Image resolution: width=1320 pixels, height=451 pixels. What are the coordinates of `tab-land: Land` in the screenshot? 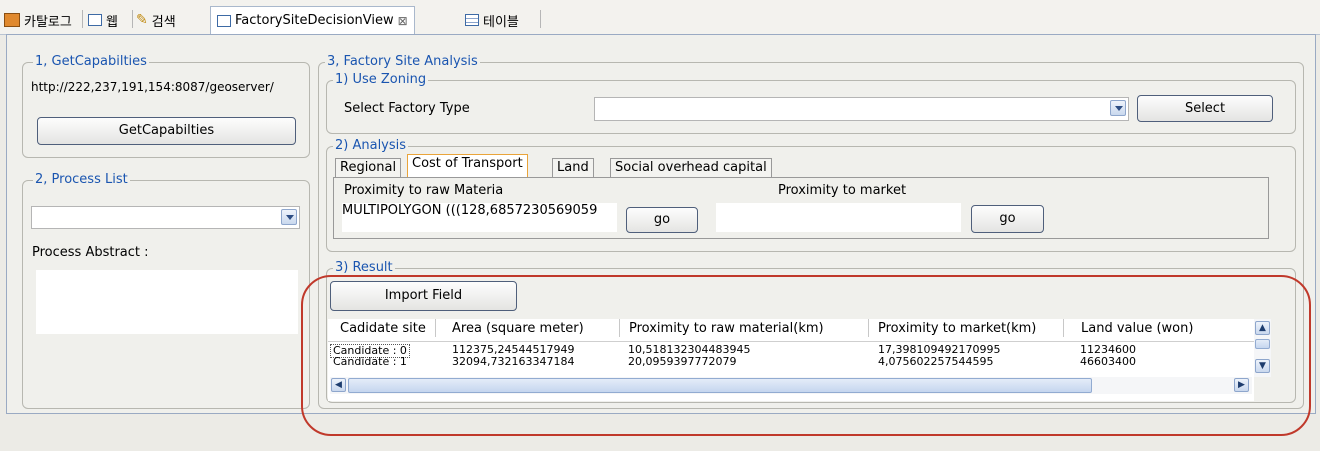 It's located at (573, 168).